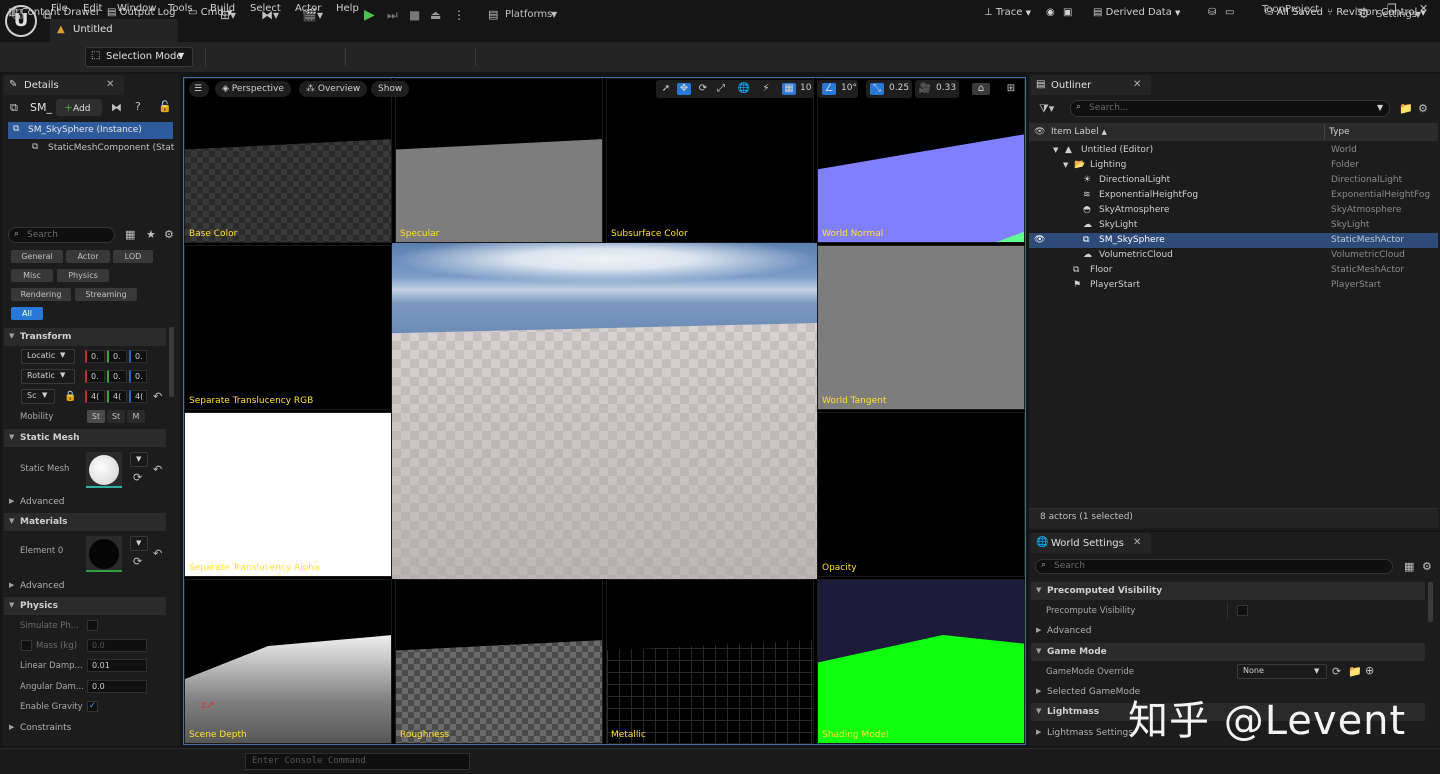 Image resolution: width=1440 pixels, height=774 pixels. I want to click on mobility-stationary: St, so click(116, 416).